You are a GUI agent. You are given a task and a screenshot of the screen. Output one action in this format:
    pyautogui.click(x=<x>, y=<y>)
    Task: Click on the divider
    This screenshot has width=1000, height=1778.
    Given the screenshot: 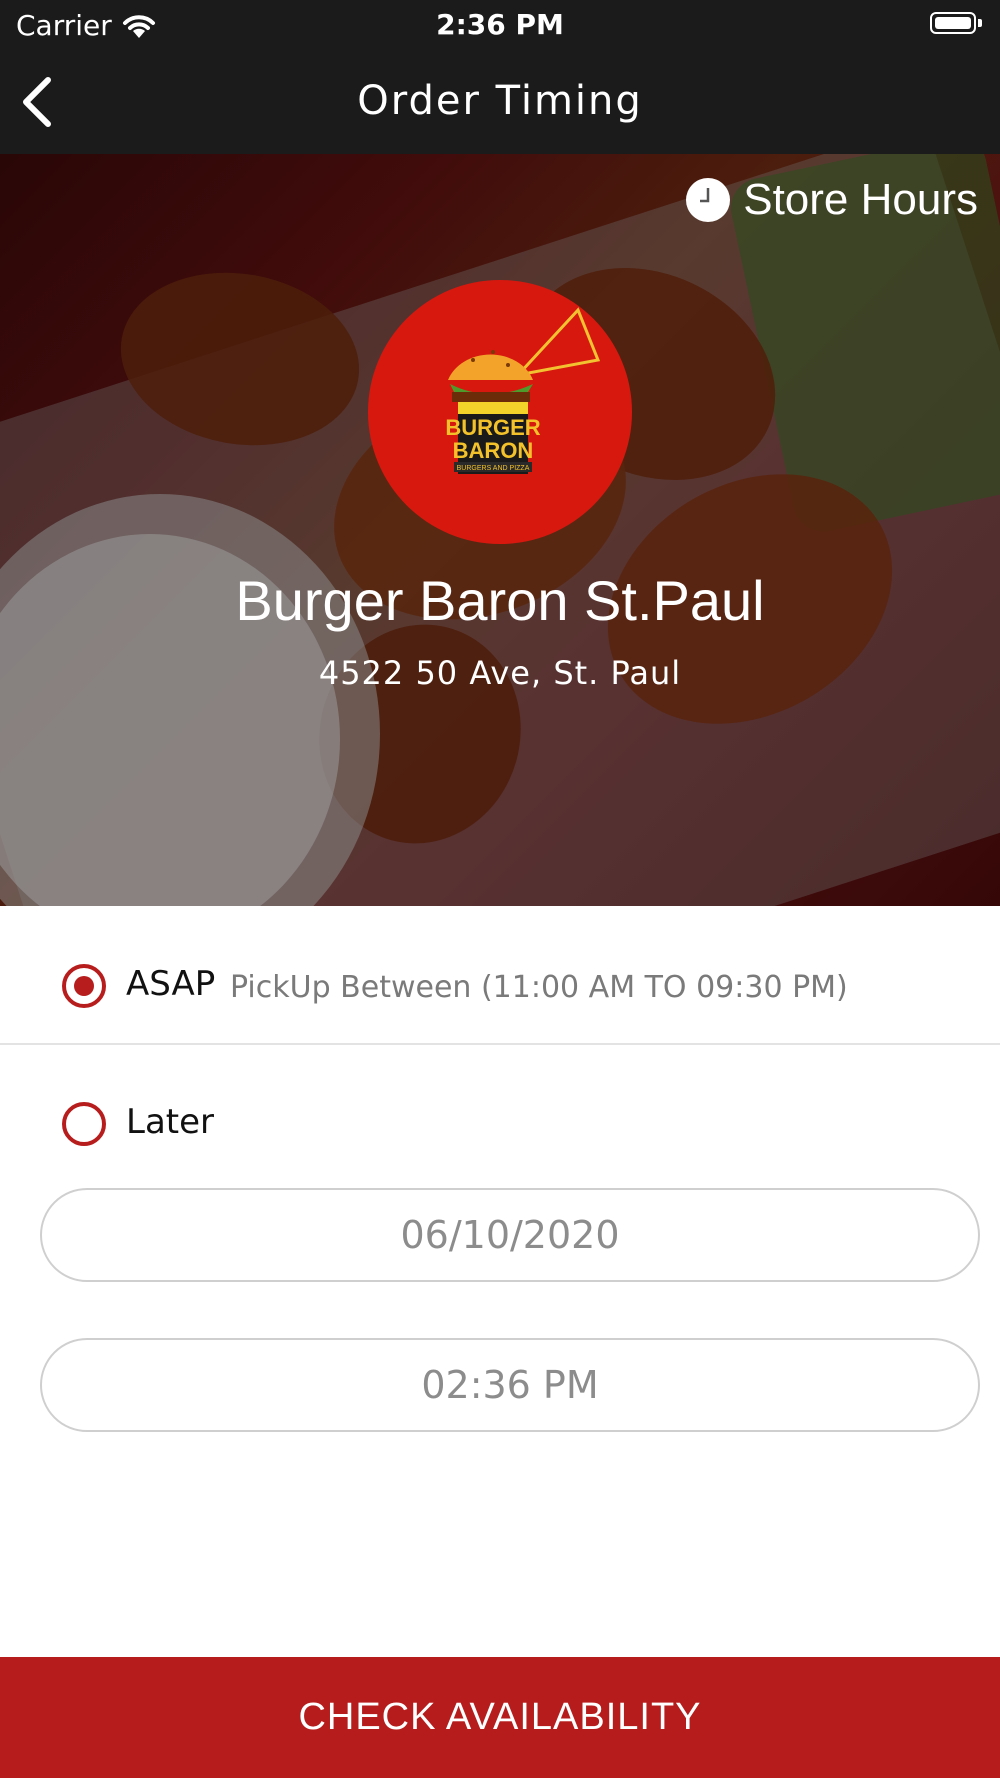 What is the action you would take?
    pyautogui.click(x=500, y=1044)
    